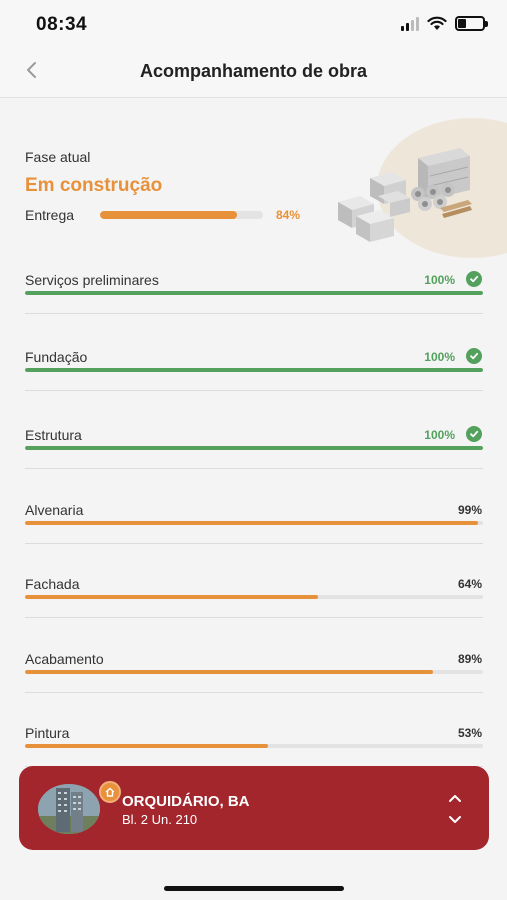 Image resolution: width=507 pixels, height=900 pixels. Describe the element at coordinates (94, 185) in the screenshot. I see `phase-value: Em construção` at that location.